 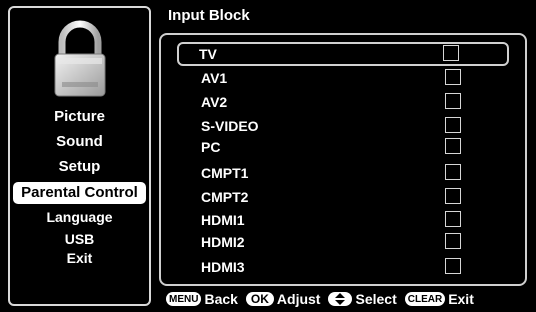 I want to click on list-item-label: PC, so click(x=211, y=147).